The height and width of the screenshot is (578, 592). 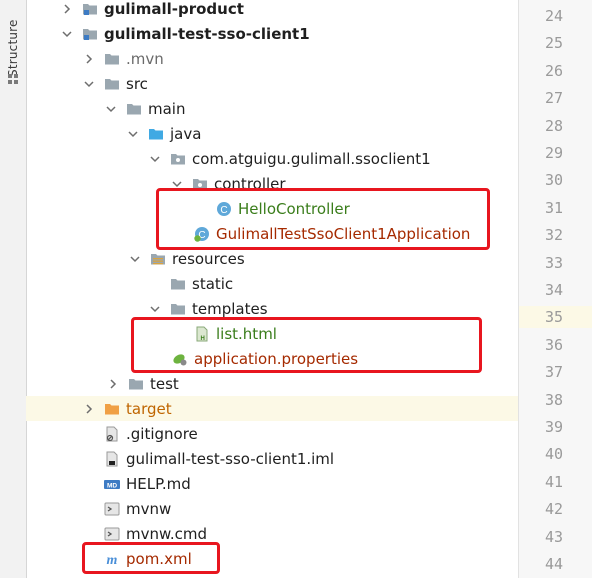 I want to click on tree-item-label: .mvn, so click(x=145, y=58).